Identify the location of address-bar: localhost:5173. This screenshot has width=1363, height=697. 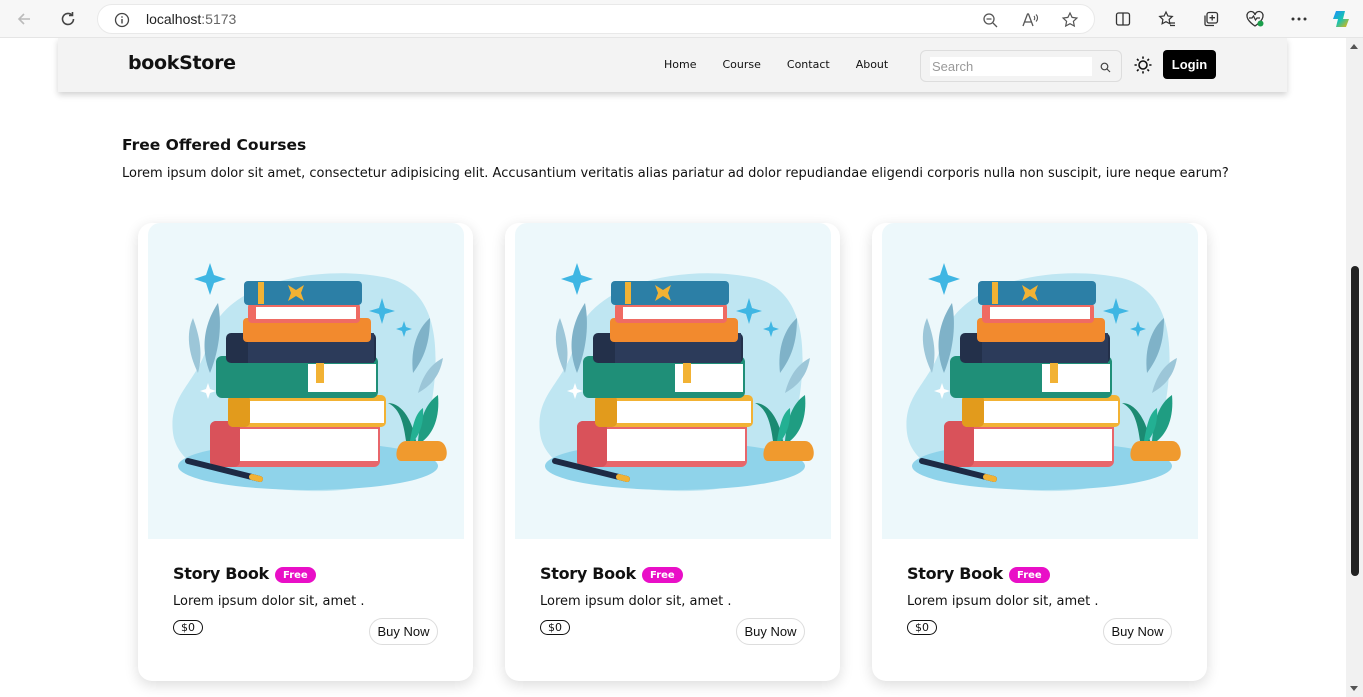
(596, 19).